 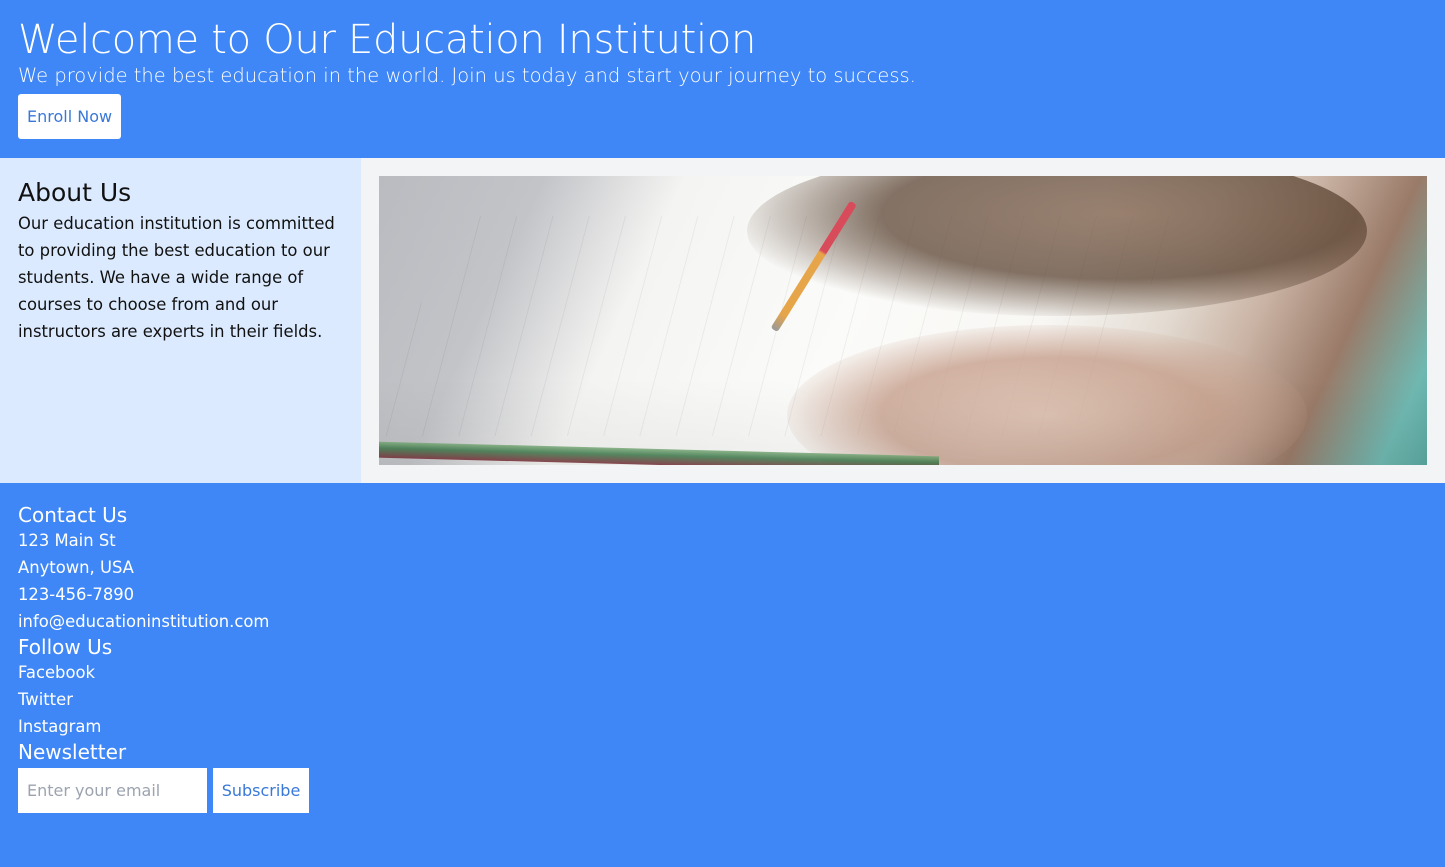 I want to click on email-input, so click(x=112, y=790).